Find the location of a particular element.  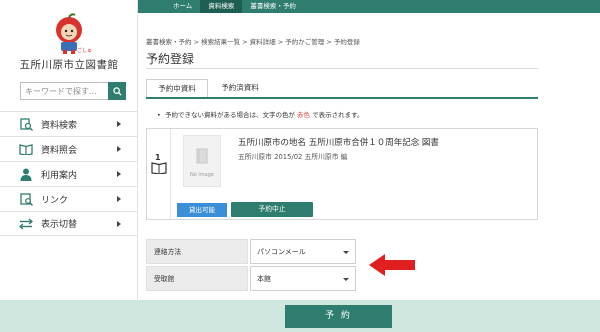

notice-after: で表示されます。 is located at coordinates (338, 115).